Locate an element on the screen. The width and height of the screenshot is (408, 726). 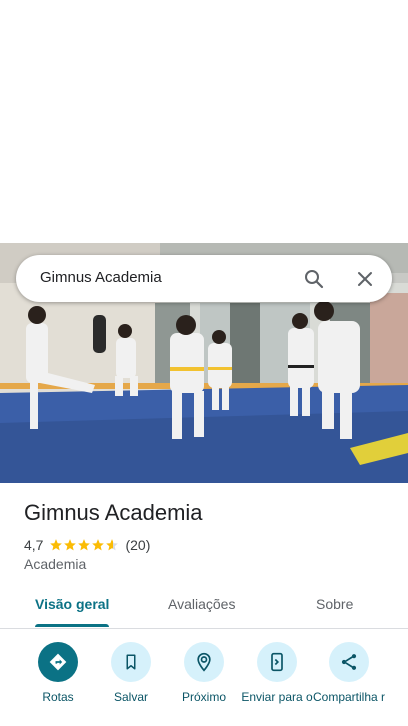
directions-icon is located at coordinates (58, 662).